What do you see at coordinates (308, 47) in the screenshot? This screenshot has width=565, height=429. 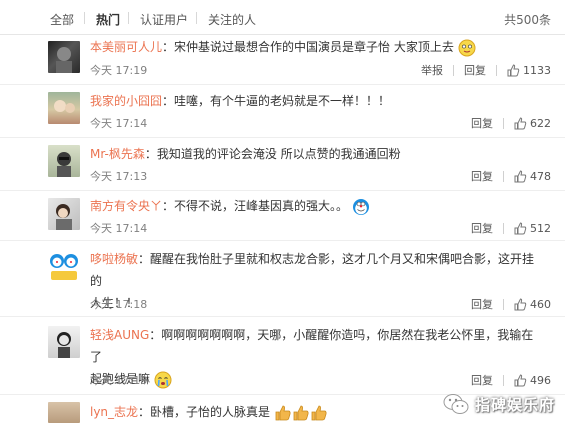 I see `comment-text: ：宋仲基说过最想合作的中国演员是章子怡 大家顶上去` at bounding box center [308, 47].